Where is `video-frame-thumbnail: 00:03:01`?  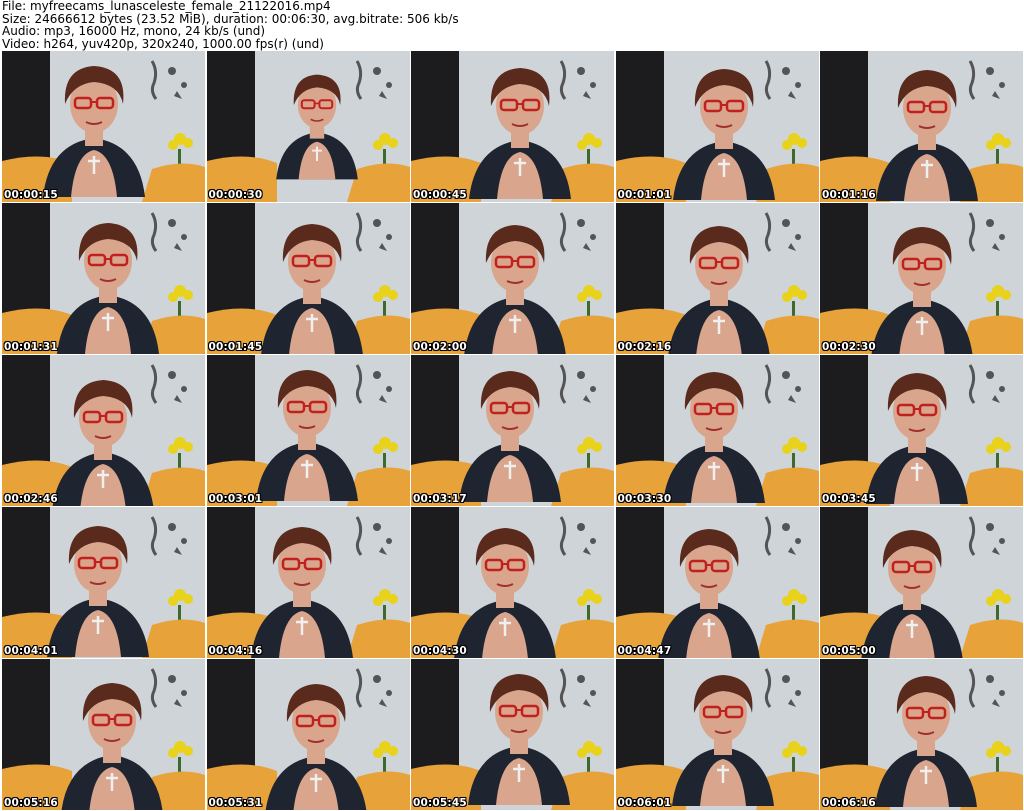 video-frame-thumbnail: 00:03:01 is located at coordinates (308, 430).